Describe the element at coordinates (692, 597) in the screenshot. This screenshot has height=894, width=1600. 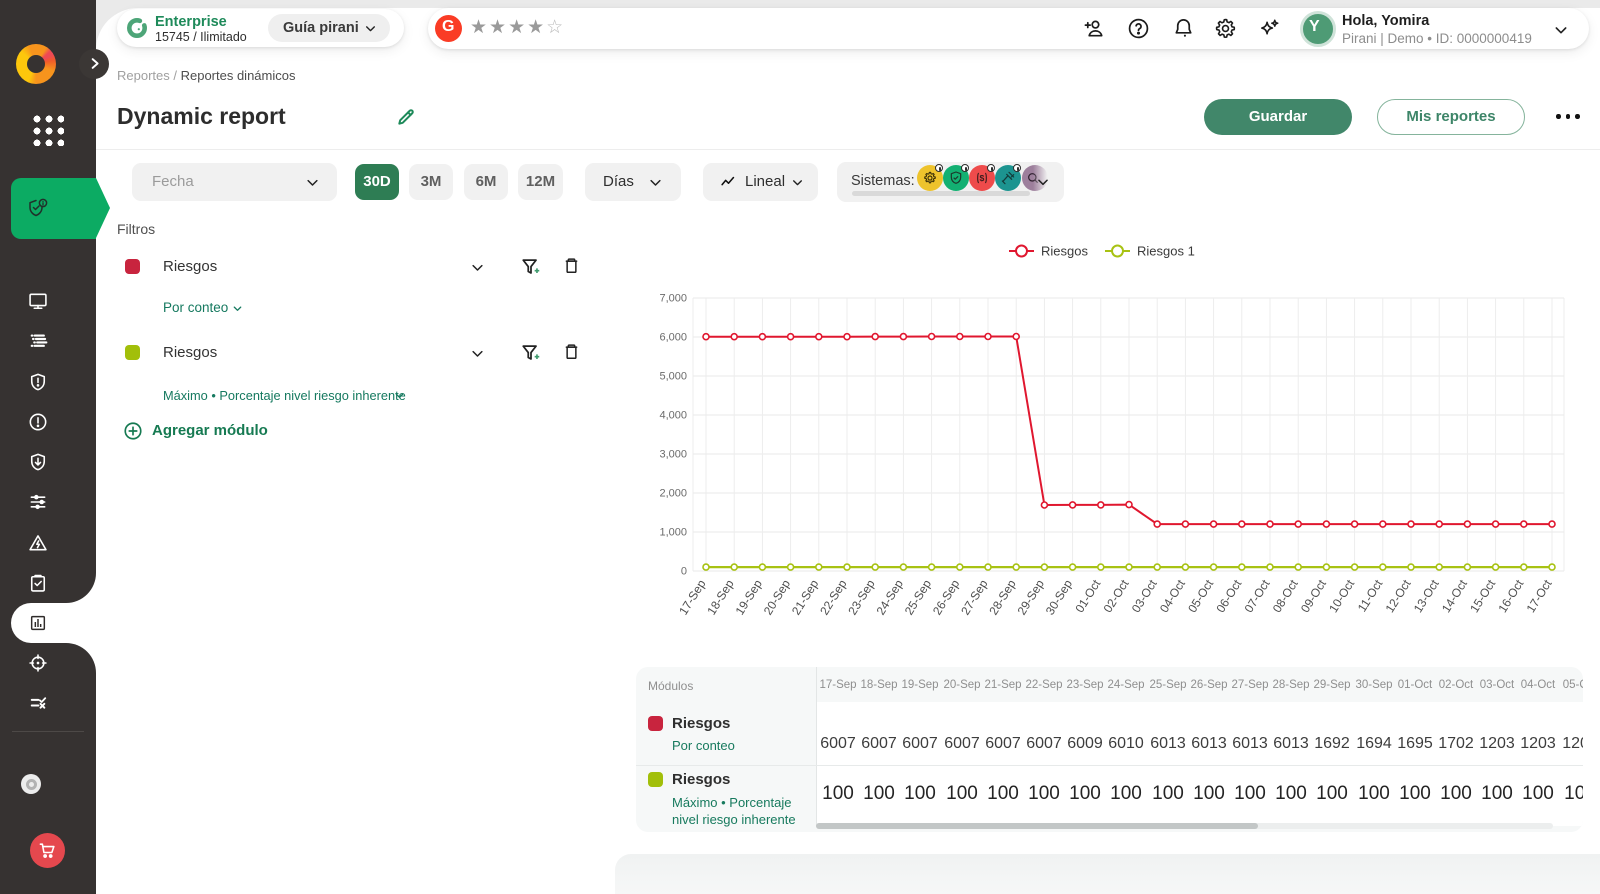
I see `svg-text: 17-Sep` at that location.